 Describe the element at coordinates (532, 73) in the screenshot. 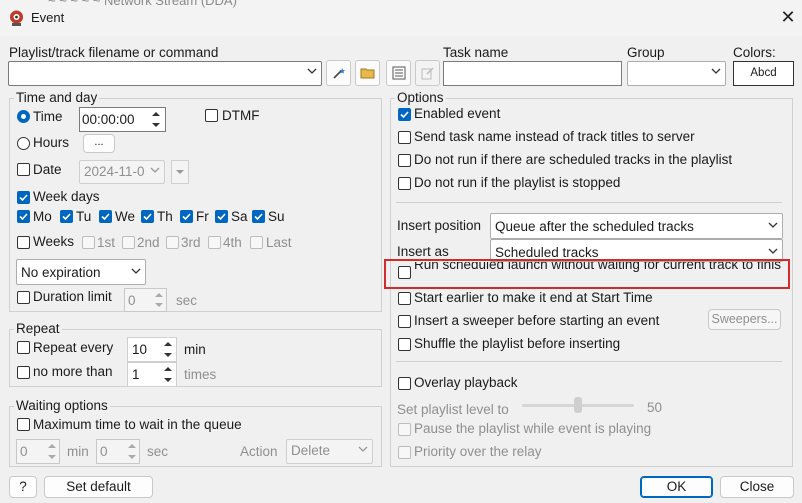

I see `task-name-input` at that location.